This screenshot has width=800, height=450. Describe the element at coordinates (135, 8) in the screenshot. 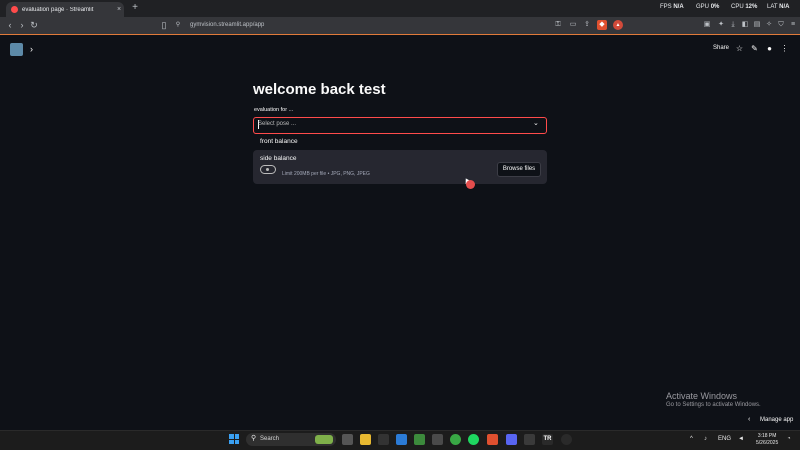

I see `new-tab-button: +` at that location.